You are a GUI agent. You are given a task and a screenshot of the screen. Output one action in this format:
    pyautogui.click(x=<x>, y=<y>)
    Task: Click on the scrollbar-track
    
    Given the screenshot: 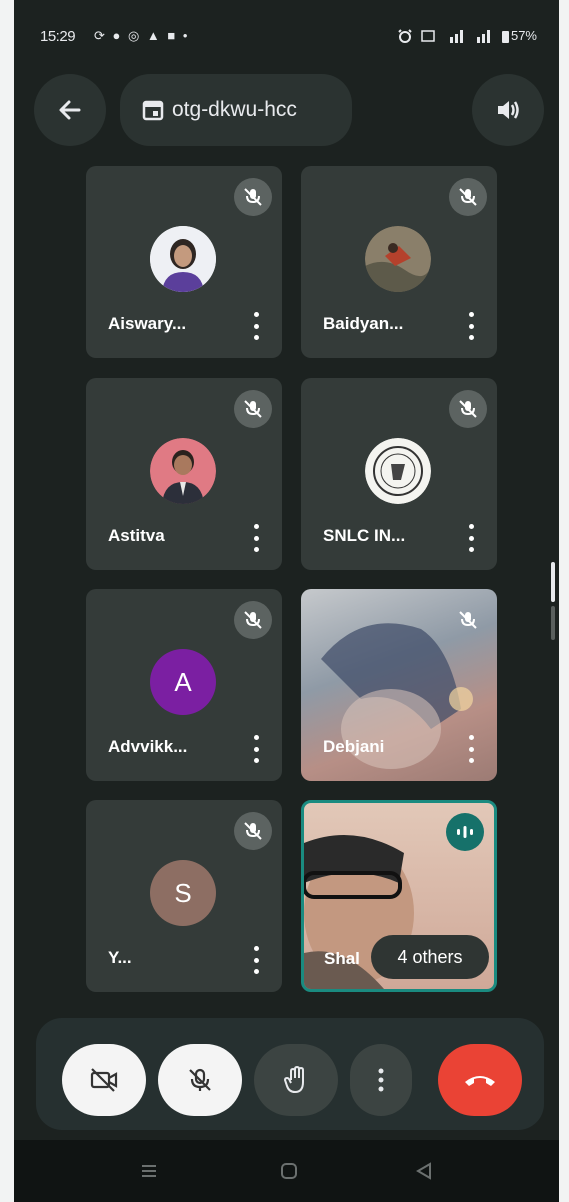 What is the action you would take?
    pyautogui.click(x=553, y=623)
    